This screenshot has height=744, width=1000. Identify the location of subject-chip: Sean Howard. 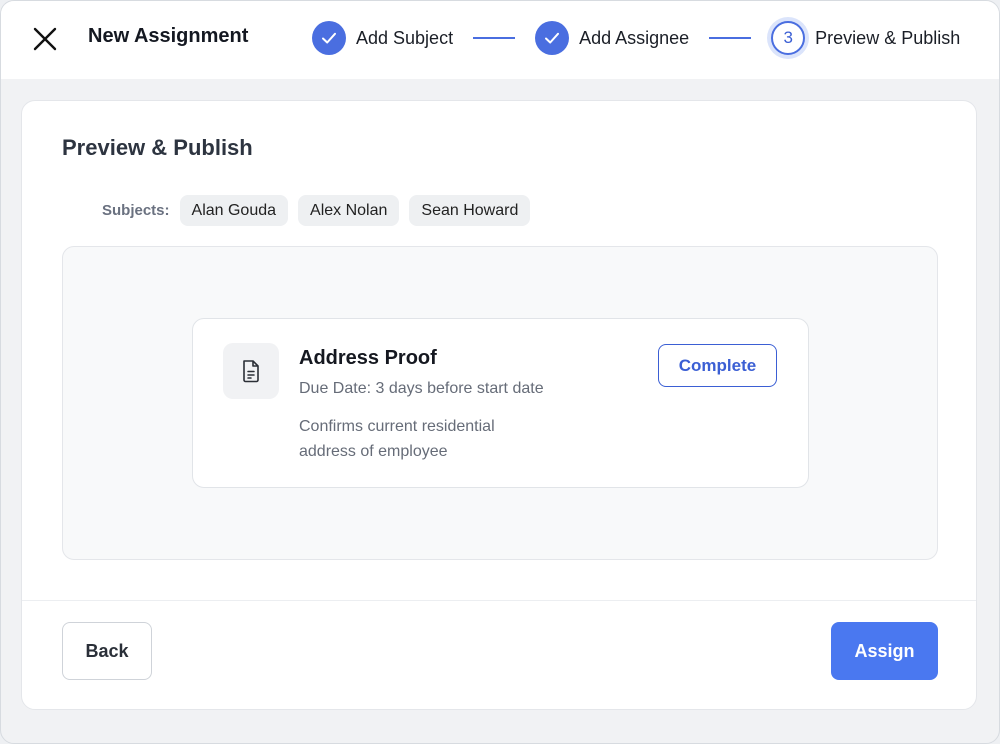
(470, 210).